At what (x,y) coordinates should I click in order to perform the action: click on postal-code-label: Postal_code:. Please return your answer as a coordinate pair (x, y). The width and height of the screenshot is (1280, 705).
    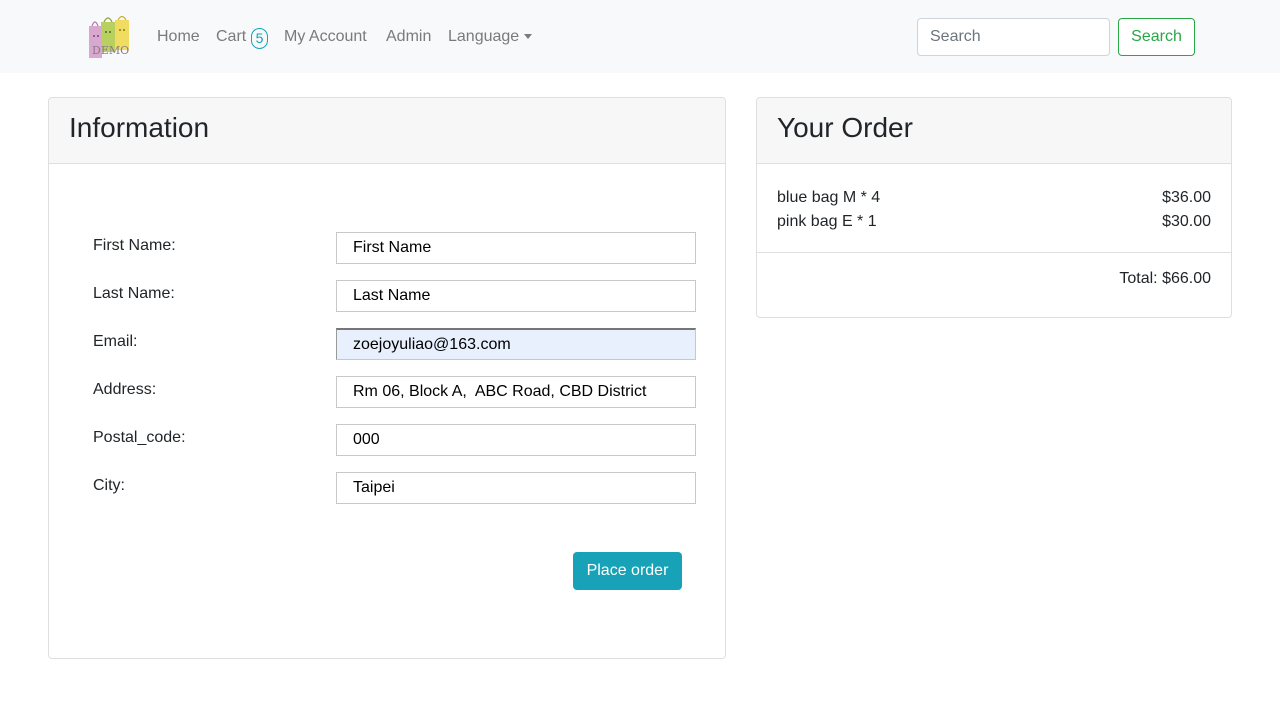
    Looking at the image, I should click on (139, 437).